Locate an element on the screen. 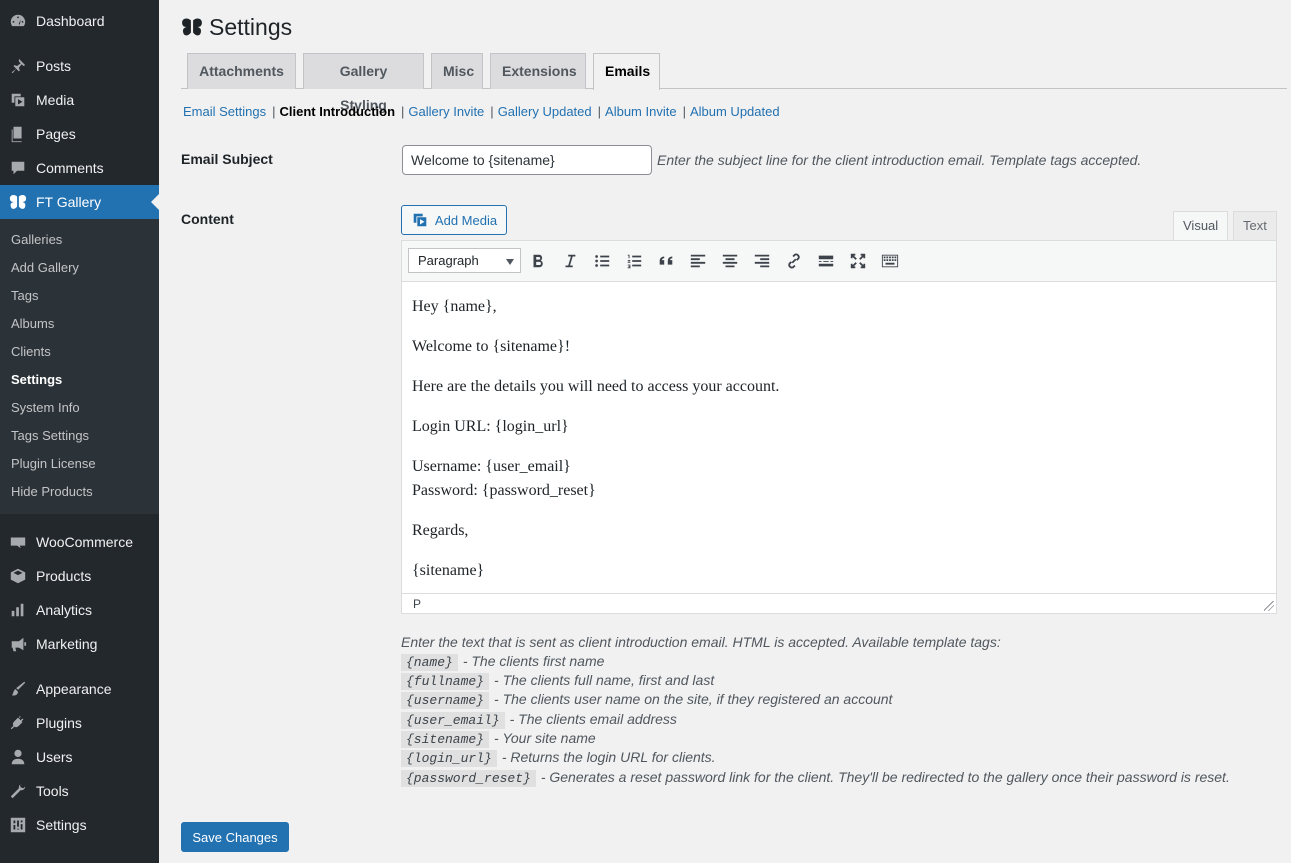 The height and width of the screenshot is (863, 1291). subnav-client-introduction: Client Introduction is located at coordinates (337, 111).